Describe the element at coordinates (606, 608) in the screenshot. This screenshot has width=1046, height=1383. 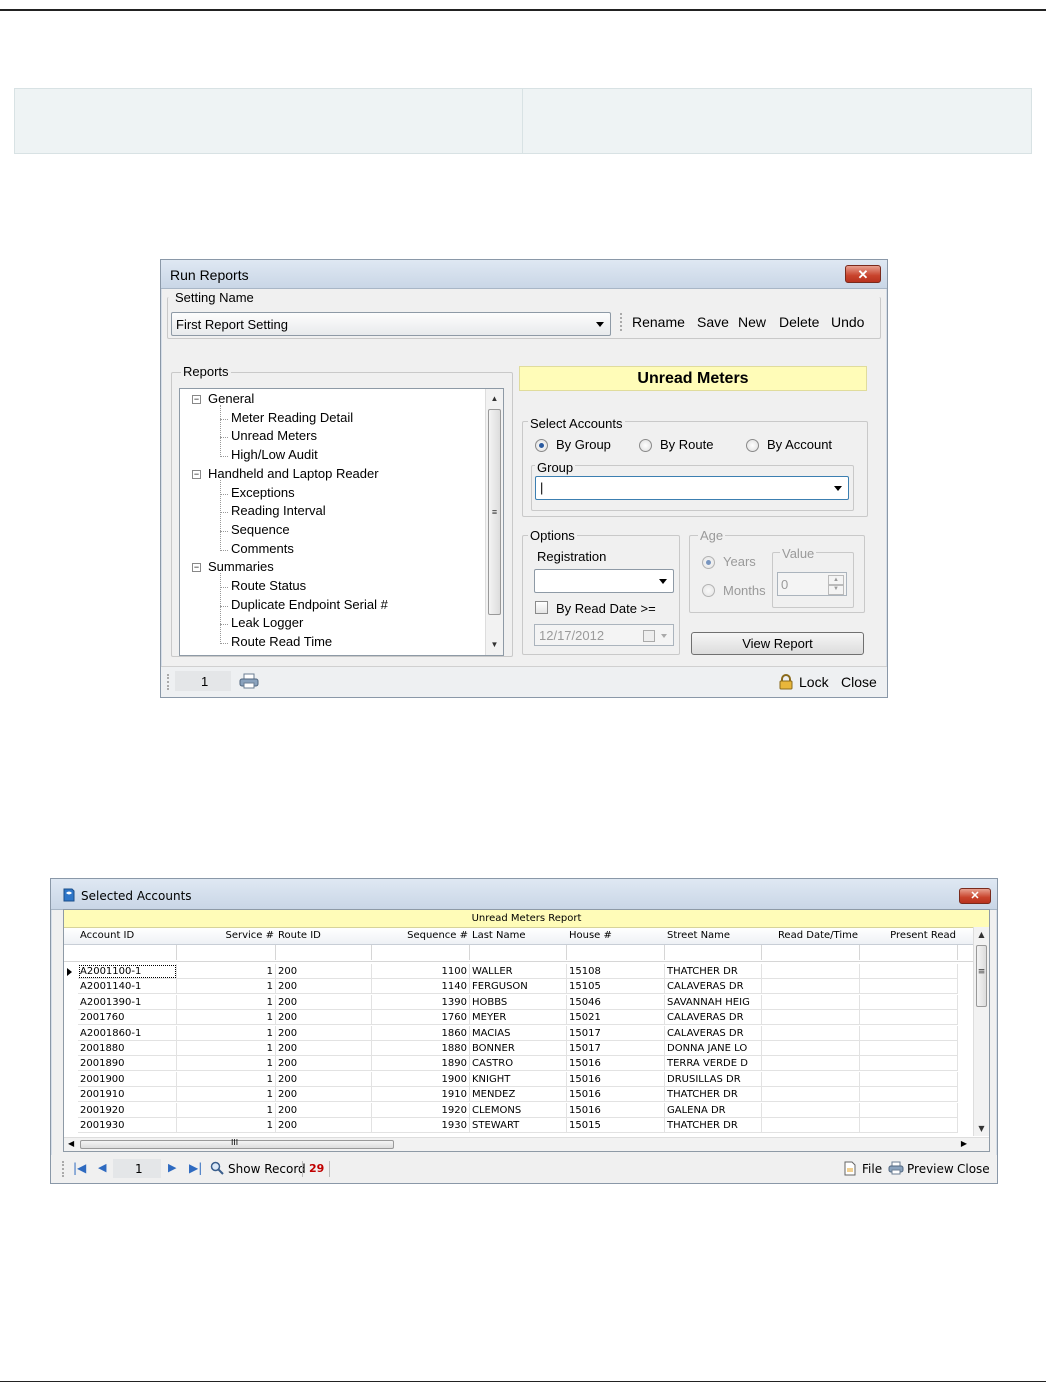
I see `by-read-date-label: By Read Date >=` at that location.